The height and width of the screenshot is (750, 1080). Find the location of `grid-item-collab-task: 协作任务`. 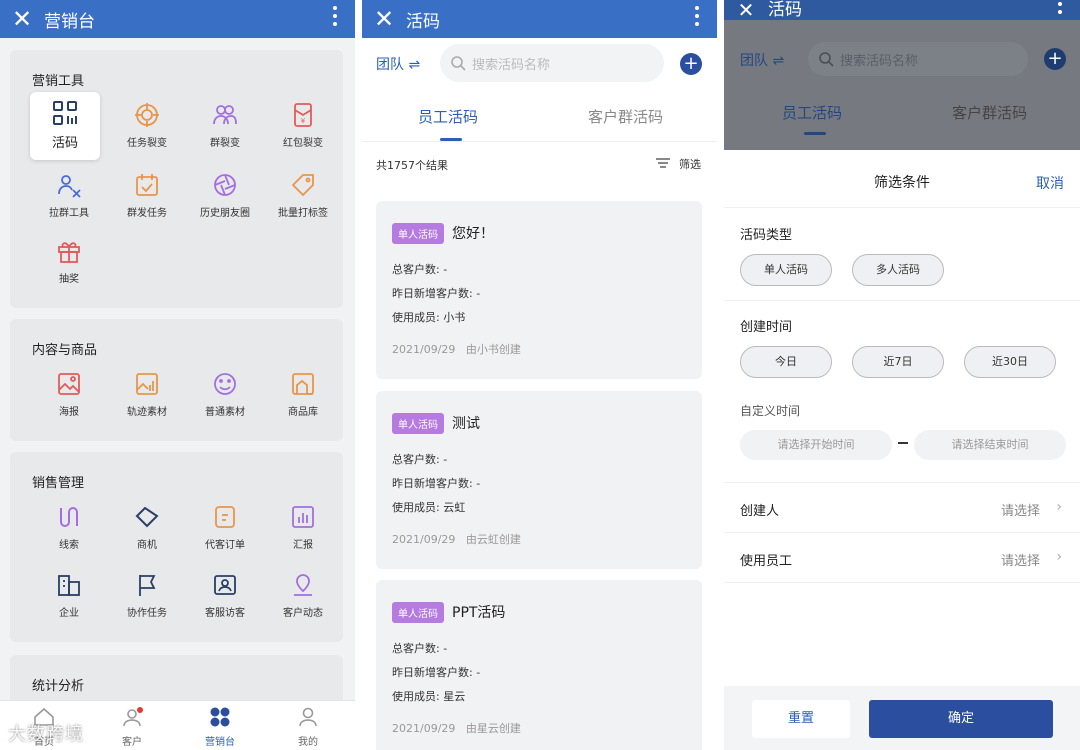

grid-item-collab-task: 协作任务 is located at coordinates (147, 595).